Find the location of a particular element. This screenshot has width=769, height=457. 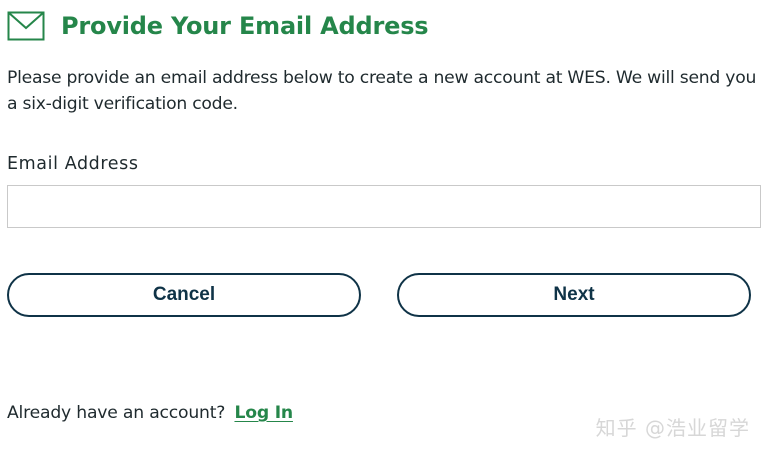

next-button: Next is located at coordinates (574, 295).